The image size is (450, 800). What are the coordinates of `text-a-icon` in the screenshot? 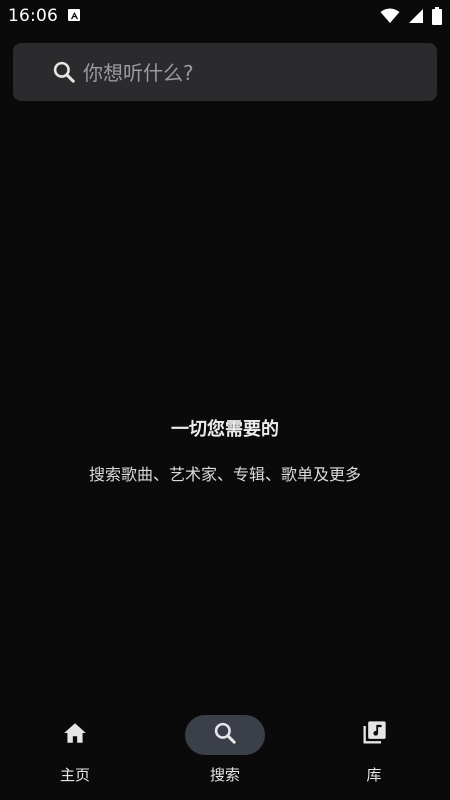 It's located at (74, 15).